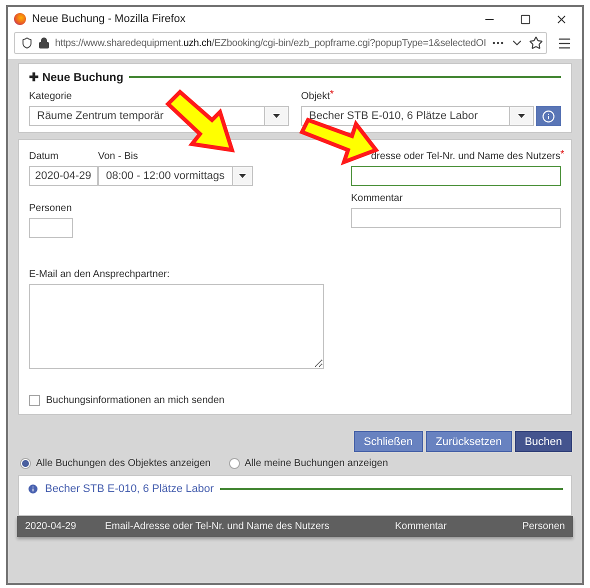 This screenshot has width=590, height=588. Describe the element at coordinates (421, 526) in the screenshot. I see `column-header: Kommentar` at that location.